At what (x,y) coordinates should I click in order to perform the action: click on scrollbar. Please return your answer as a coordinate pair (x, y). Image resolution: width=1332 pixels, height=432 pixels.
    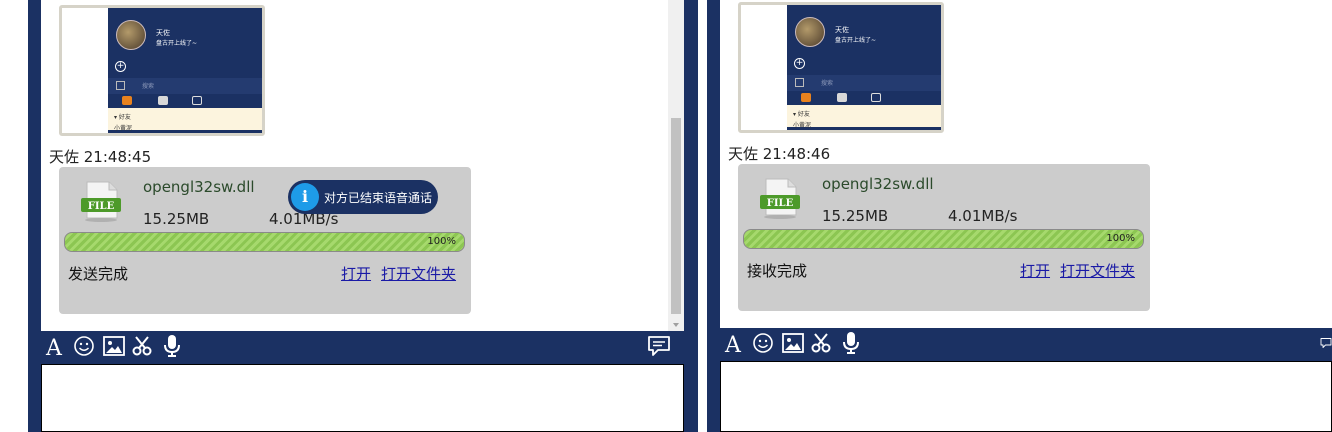
    Looking at the image, I should click on (676, 165).